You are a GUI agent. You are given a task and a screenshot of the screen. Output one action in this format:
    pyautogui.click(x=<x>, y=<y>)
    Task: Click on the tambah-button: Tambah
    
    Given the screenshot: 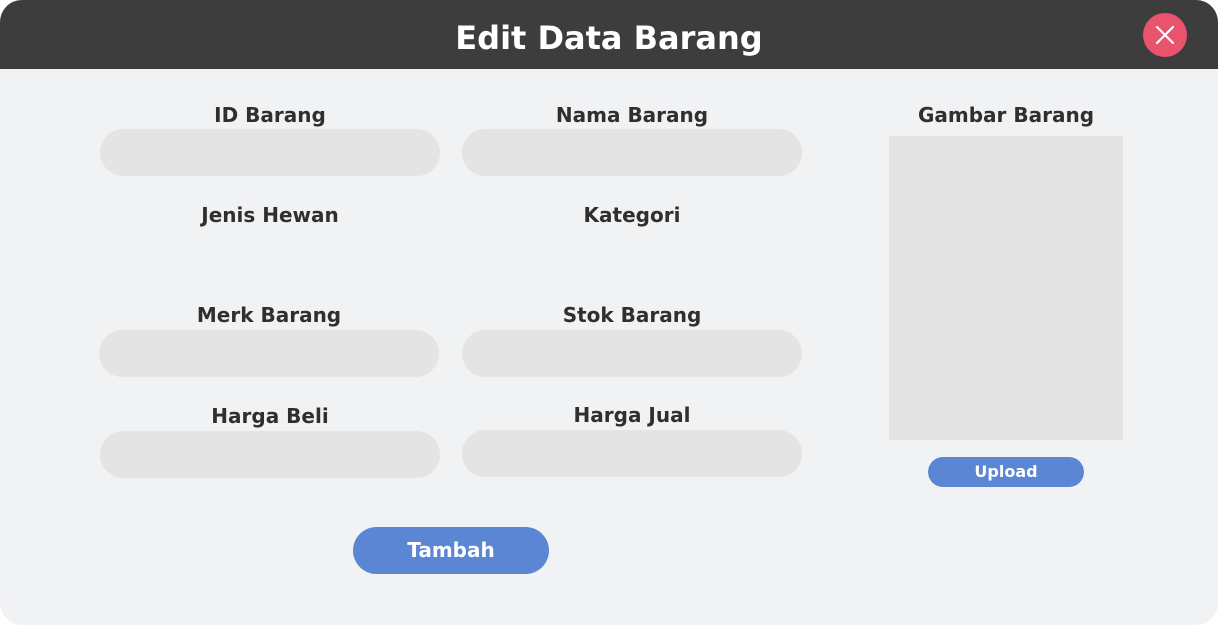 What is the action you would take?
    pyautogui.click(x=451, y=550)
    